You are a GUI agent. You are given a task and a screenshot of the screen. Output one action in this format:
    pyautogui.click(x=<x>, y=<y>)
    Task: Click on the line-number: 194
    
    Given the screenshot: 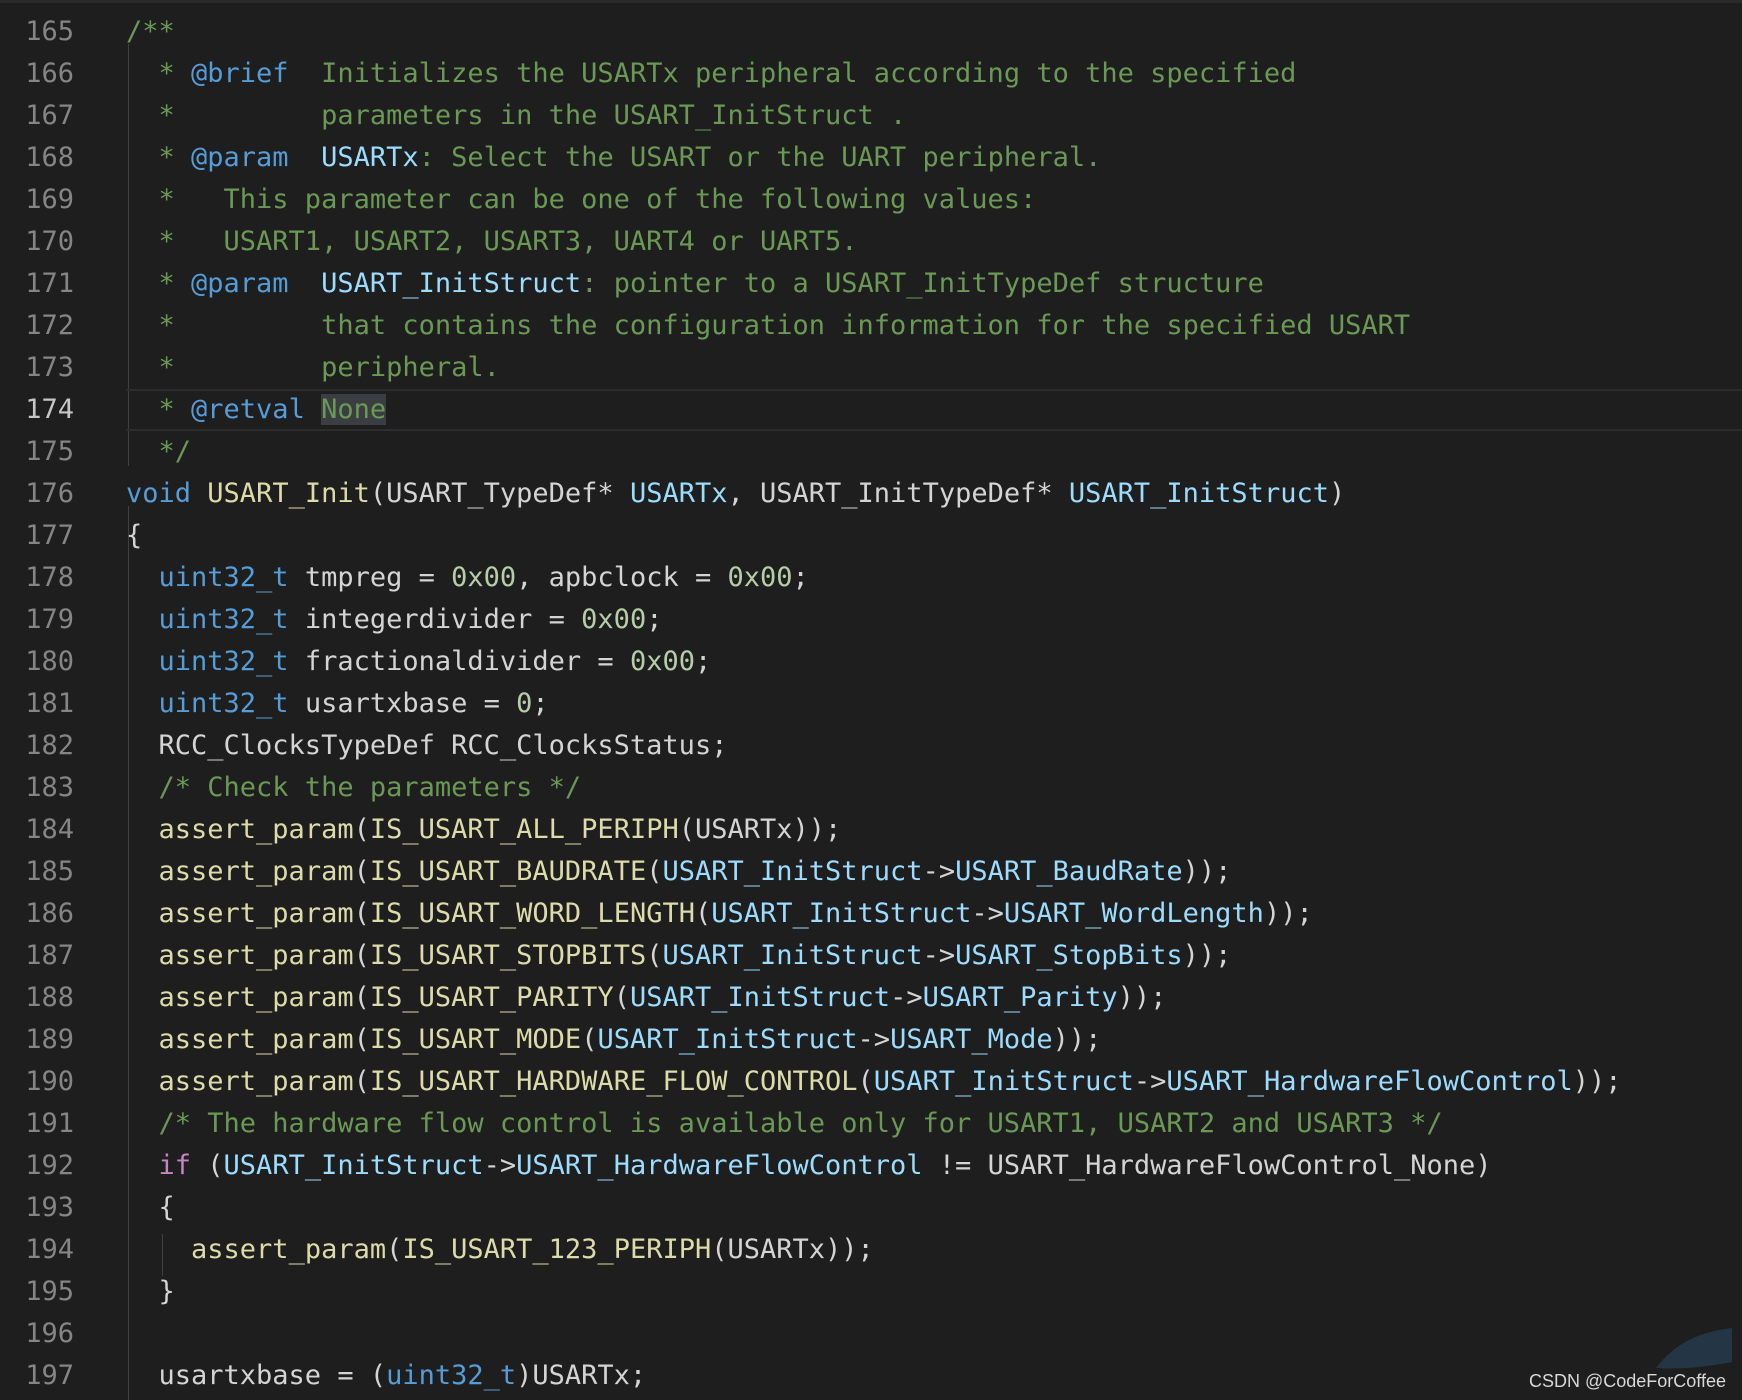 What is the action you would take?
    pyautogui.click(x=37, y=1250)
    